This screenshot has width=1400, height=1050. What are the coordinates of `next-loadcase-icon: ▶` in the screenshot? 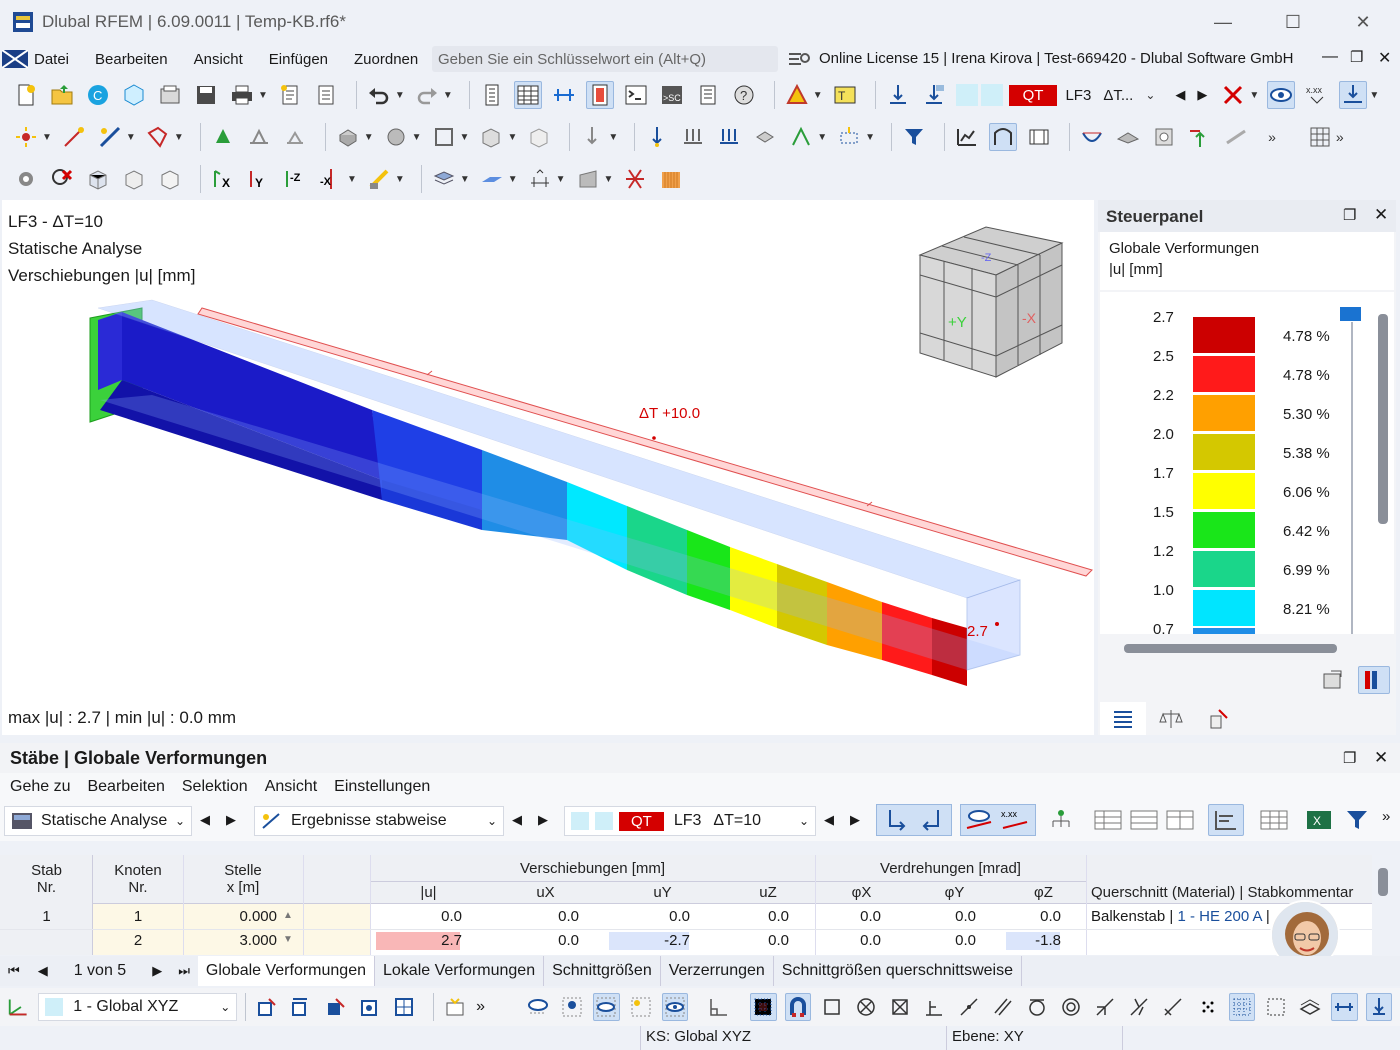 It's located at (1202, 95).